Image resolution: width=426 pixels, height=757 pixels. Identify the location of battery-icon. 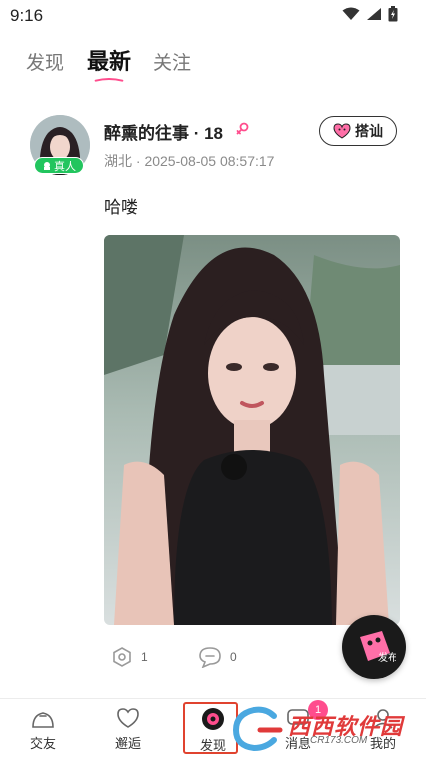
(393, 14).